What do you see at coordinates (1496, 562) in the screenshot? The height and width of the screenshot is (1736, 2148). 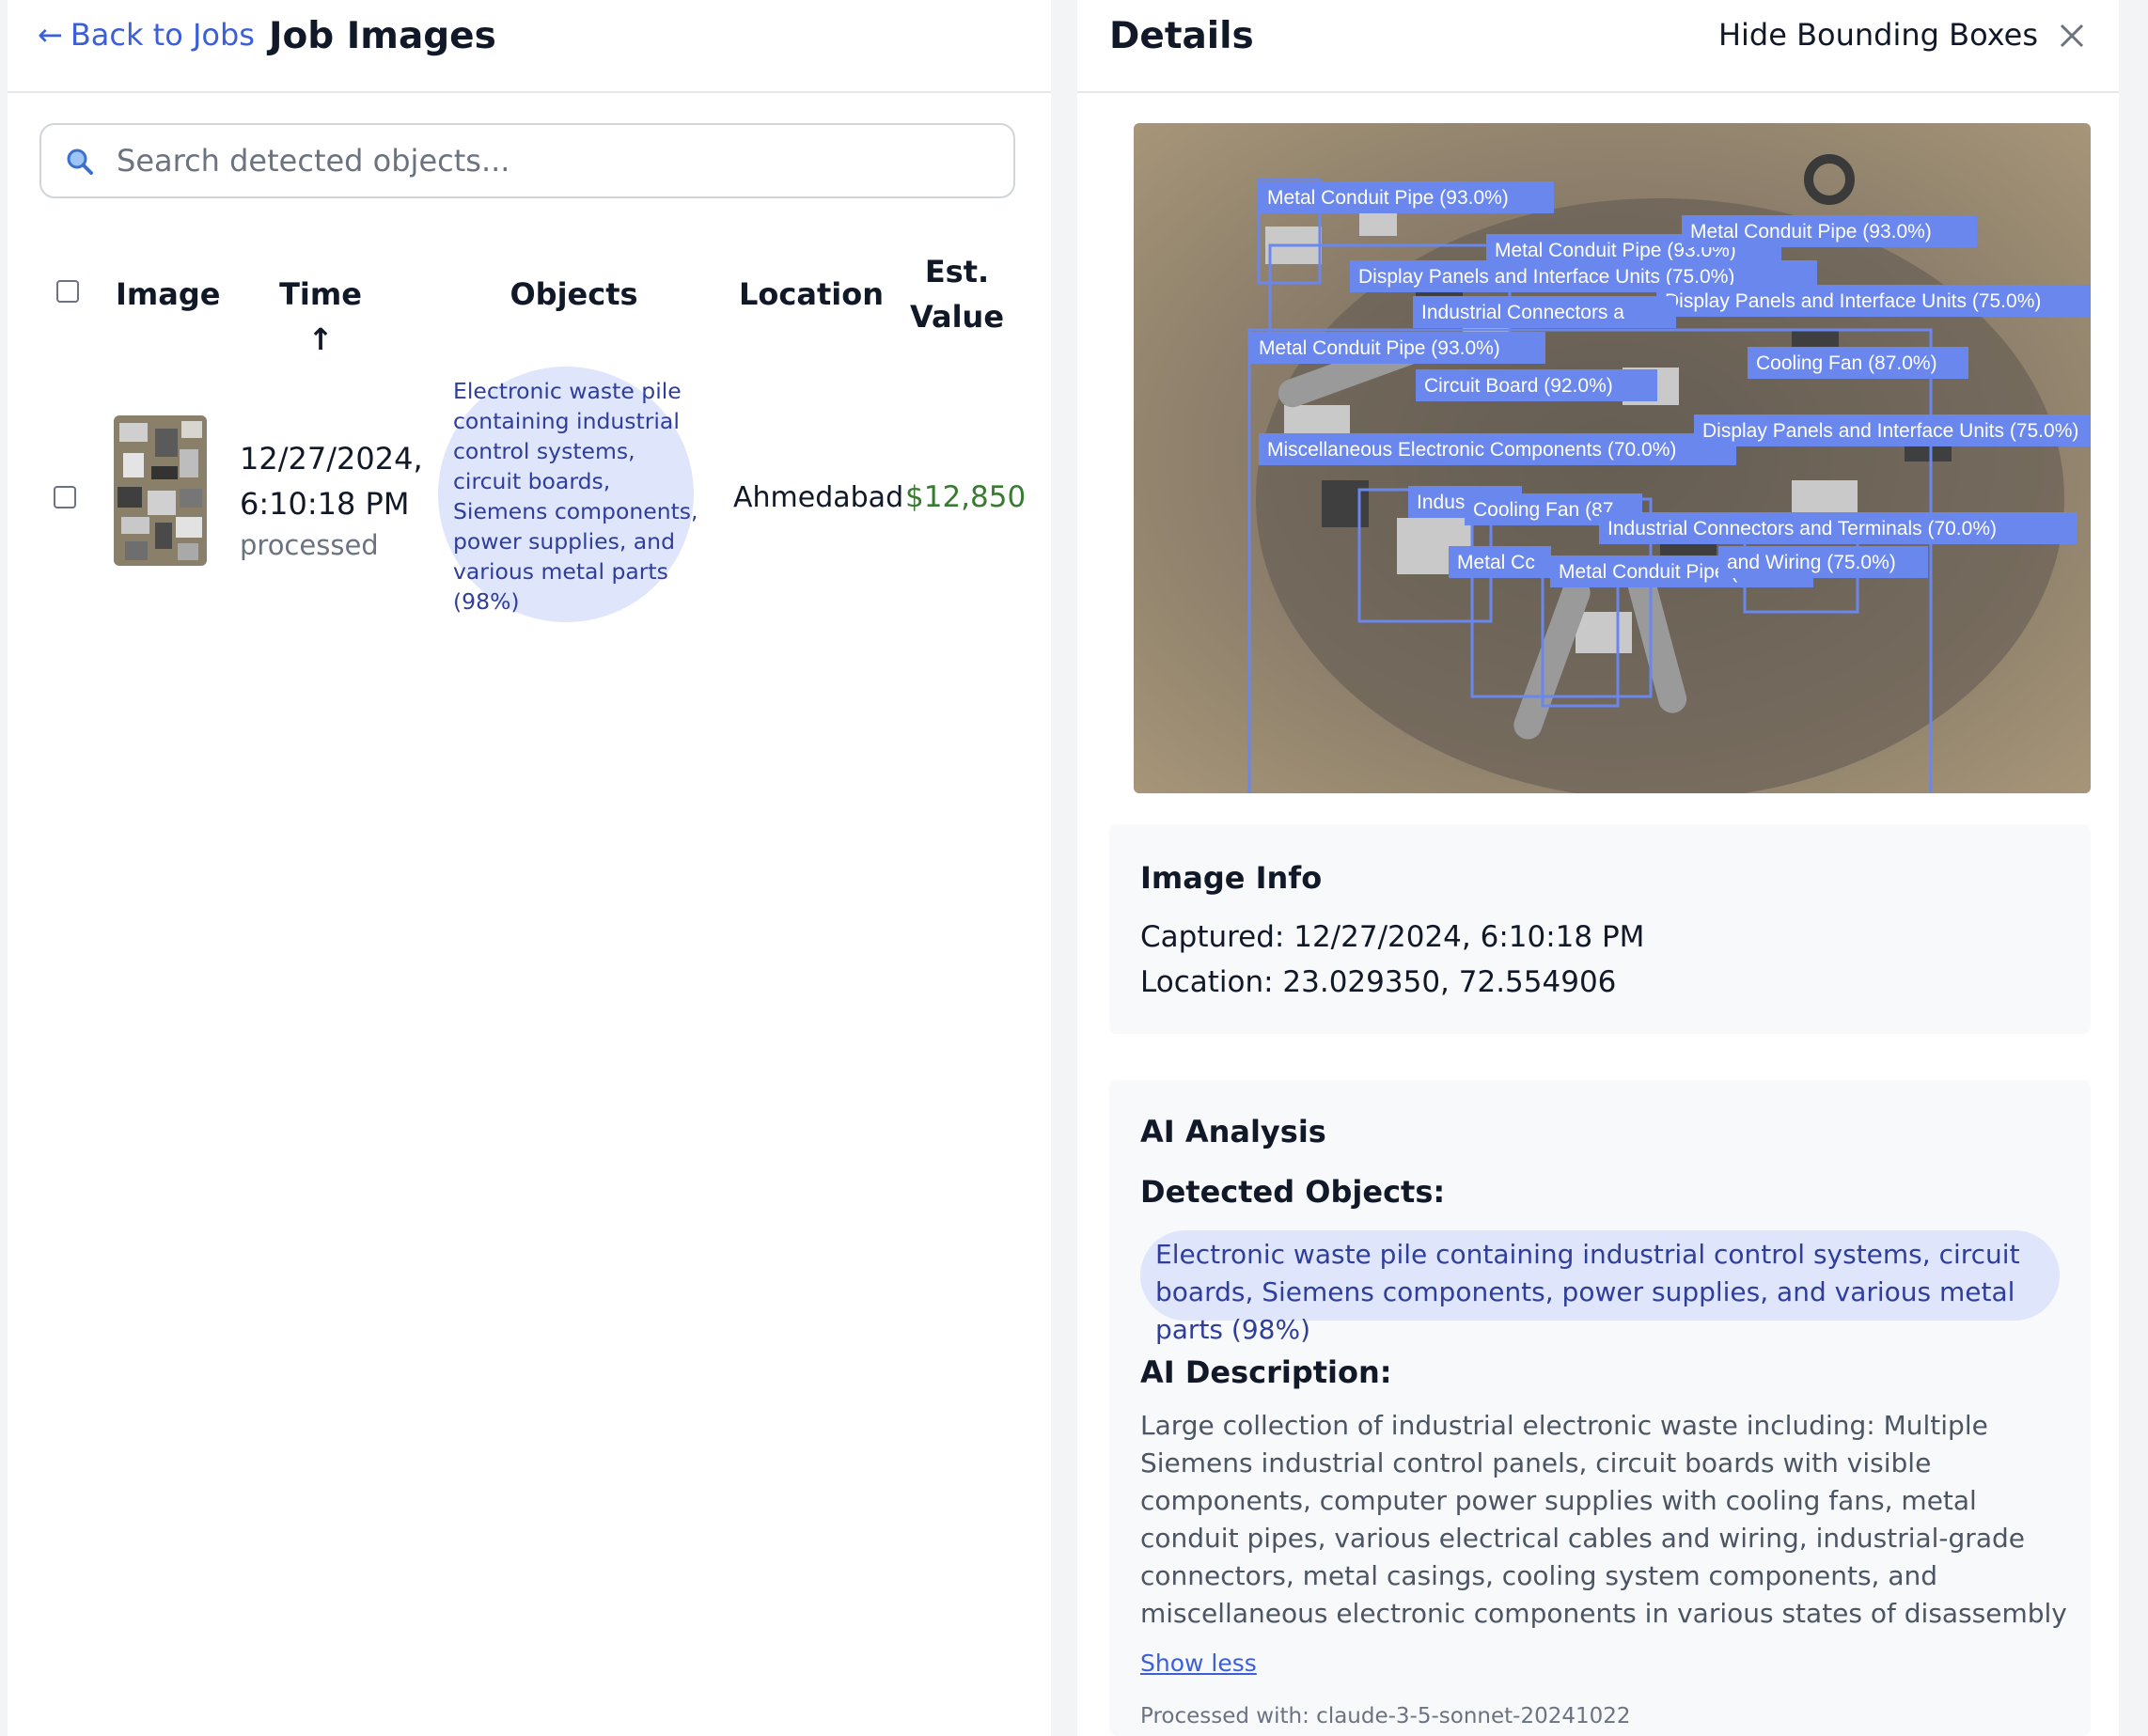 I see `svg-text: Metal Cc` at bounding box center [1496, 562].